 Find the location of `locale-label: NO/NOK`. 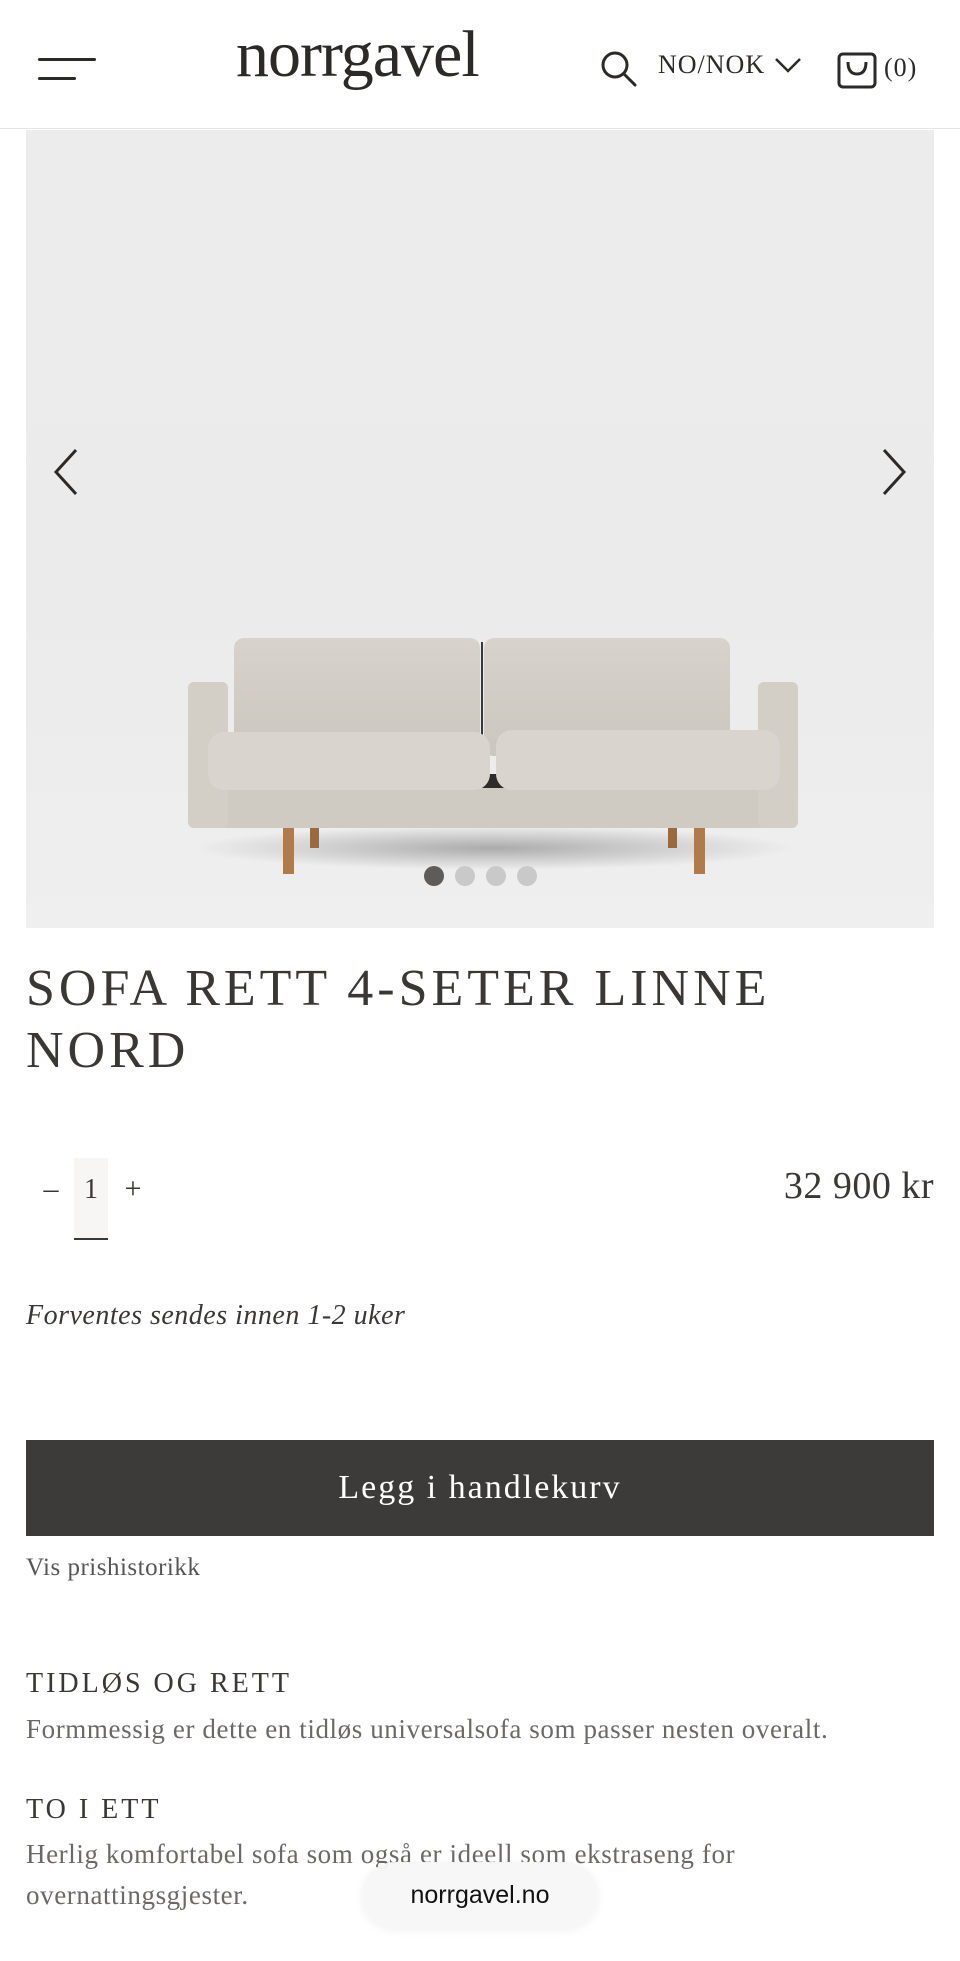

locale-label: NO/NOK is located at coordinates (712, 64).